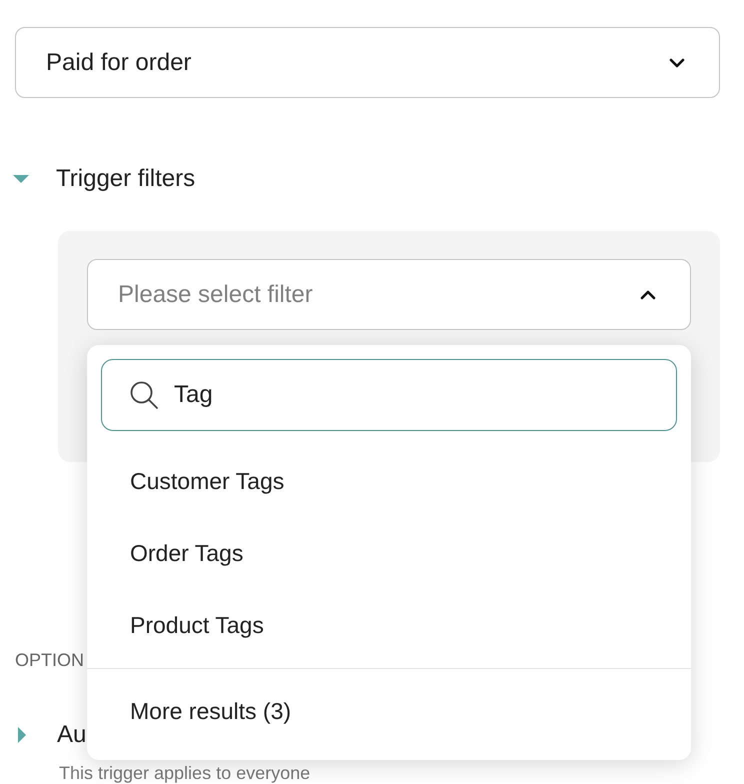  I want to click on search-icon, so click(144, 395).